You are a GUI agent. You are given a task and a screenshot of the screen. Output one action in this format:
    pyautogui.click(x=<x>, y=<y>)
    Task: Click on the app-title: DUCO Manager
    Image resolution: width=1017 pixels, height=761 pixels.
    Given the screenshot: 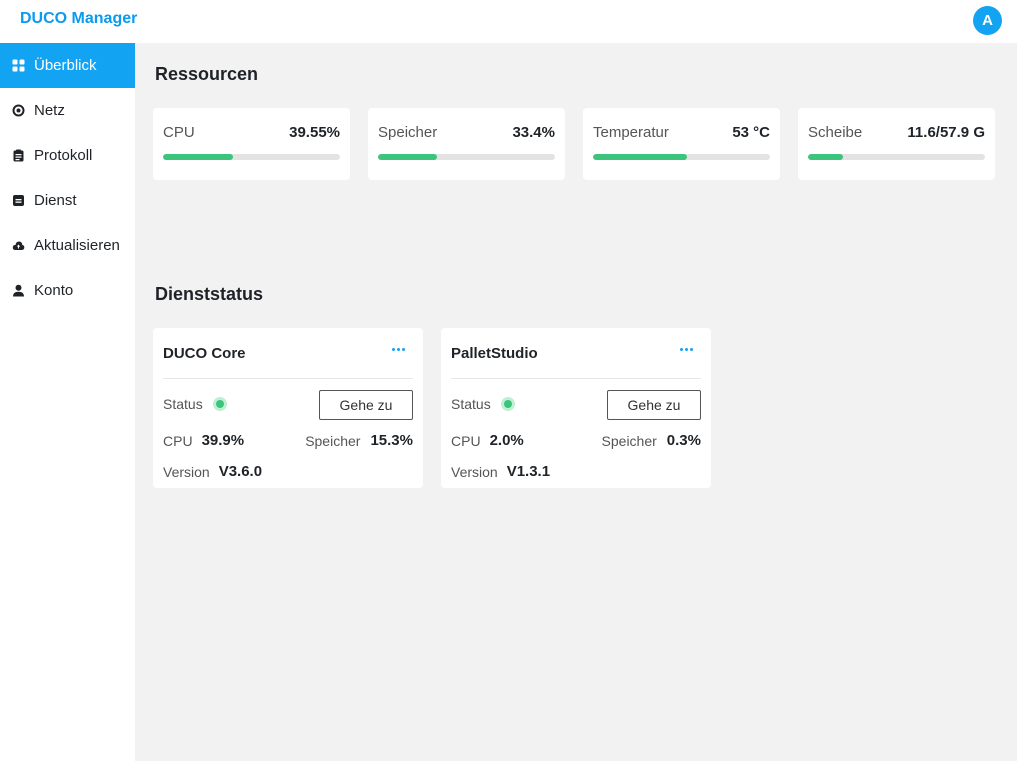 What is the action you would take?
    pyautogui.click(x=78, y=19)
    